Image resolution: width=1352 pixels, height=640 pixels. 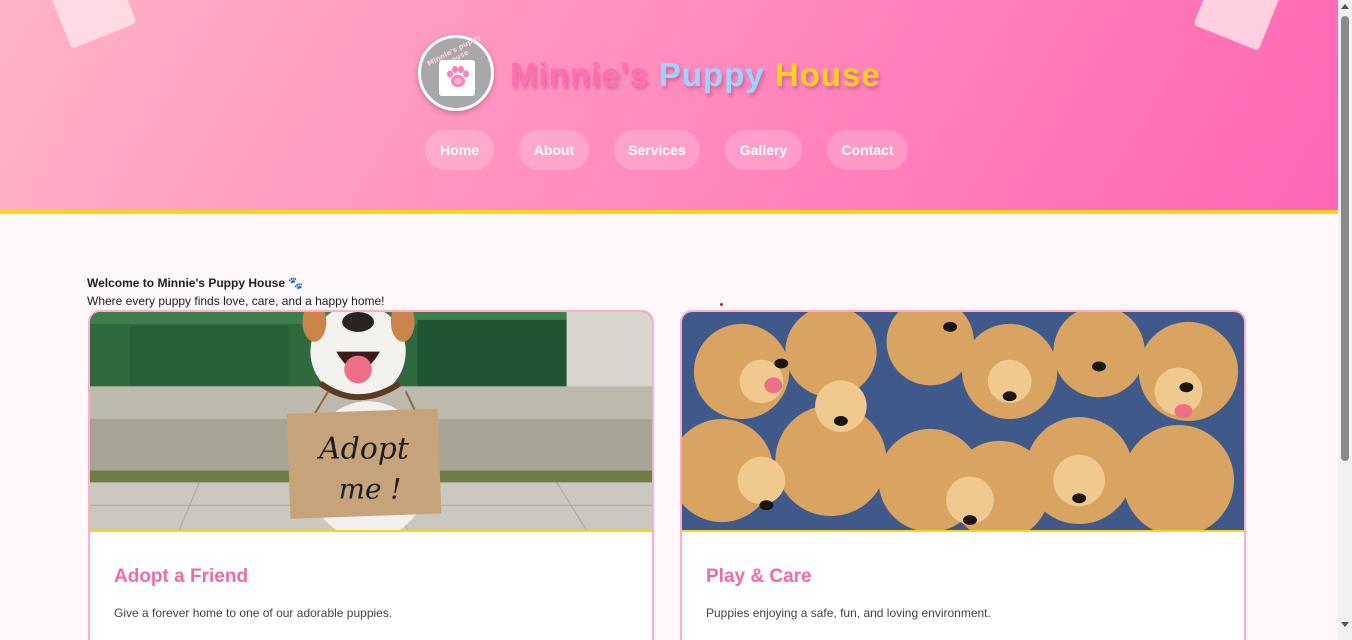 What do you see at coordinates (827, 74) in the screenshot?
I see `site-title-part-3: House` at bounding box center [827, 74].